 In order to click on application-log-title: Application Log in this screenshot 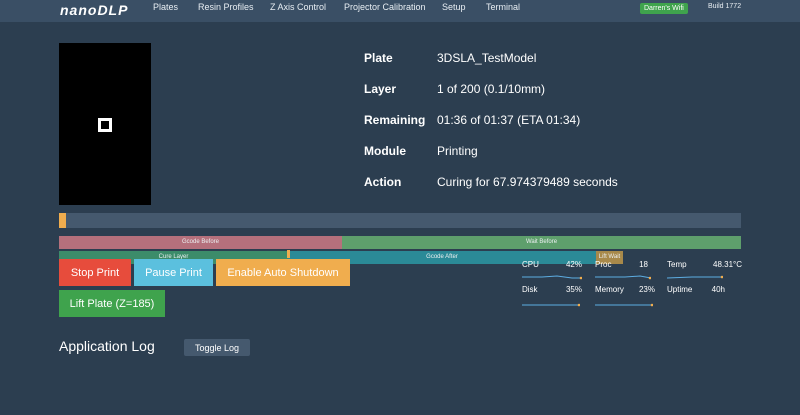, I will do `click(107, 346)`.